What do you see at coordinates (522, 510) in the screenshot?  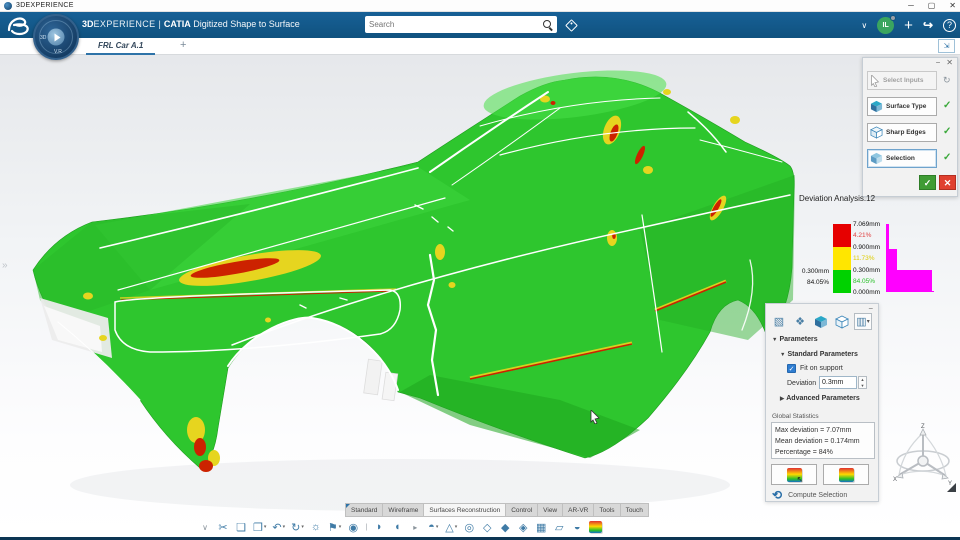 I see `tab-control: Control` at bounding box center [522, 510].